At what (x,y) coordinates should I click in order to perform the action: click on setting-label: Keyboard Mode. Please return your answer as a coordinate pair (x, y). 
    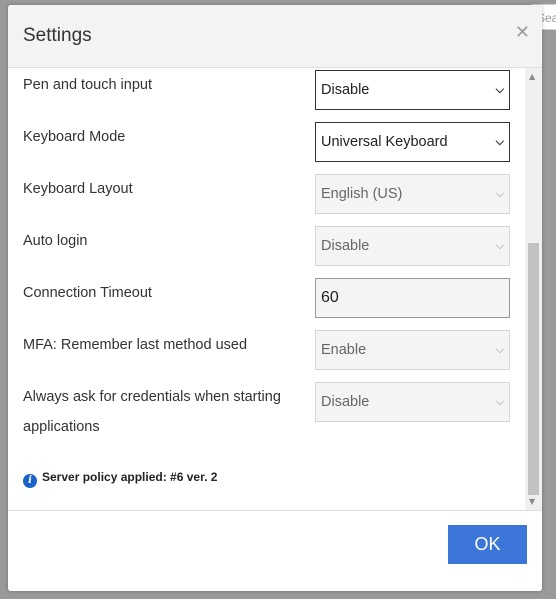
    Looking at the image, I should click on (74, 137).